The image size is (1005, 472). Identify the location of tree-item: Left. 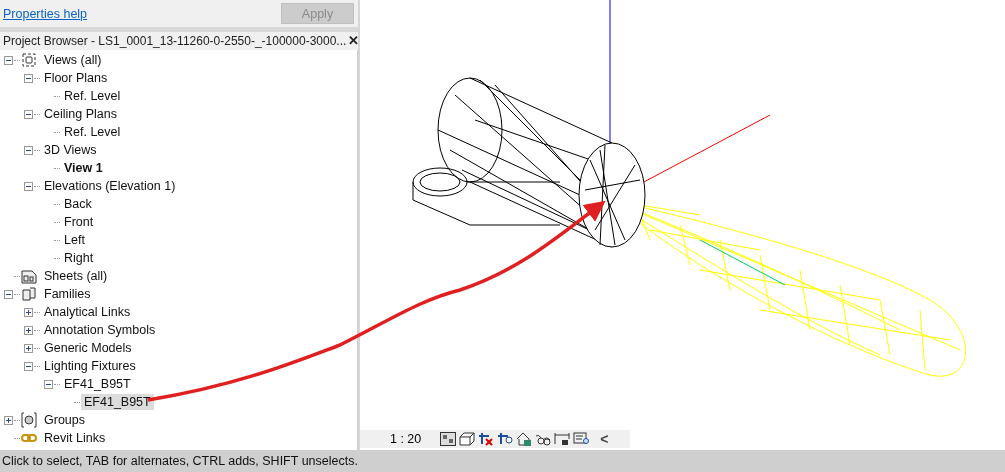
(74, 240).